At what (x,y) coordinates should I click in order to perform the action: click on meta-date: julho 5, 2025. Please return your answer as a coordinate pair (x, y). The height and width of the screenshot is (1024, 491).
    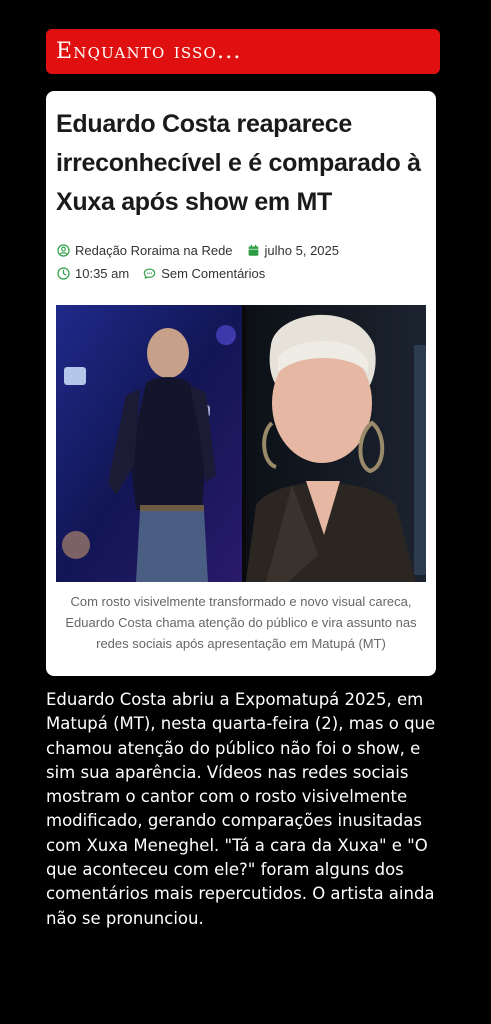
    Looking at the image, I should click on (293, 250).